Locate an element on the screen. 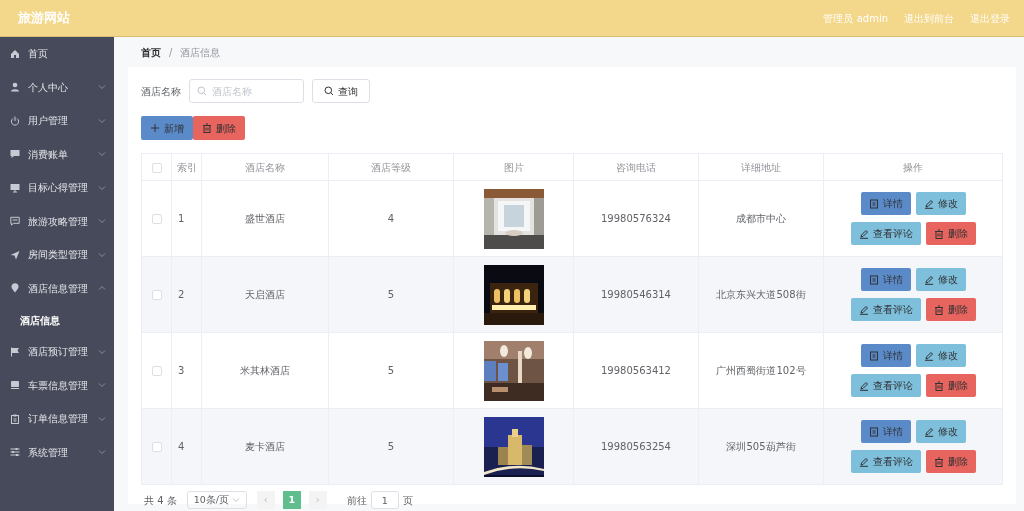 The image size is (1024, 511). sidebar-item: 酒店信息管理 is located at coordinates (57, 288).